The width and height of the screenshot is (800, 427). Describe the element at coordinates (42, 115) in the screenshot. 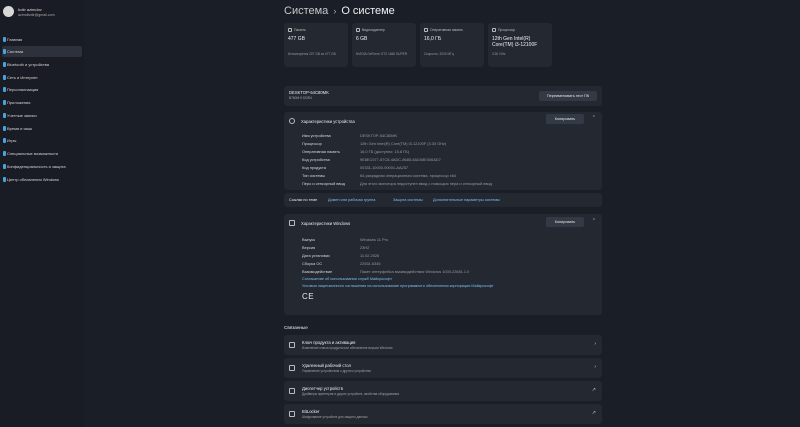

I see `sidebar-item-accounts: Учетные записи` at that location.